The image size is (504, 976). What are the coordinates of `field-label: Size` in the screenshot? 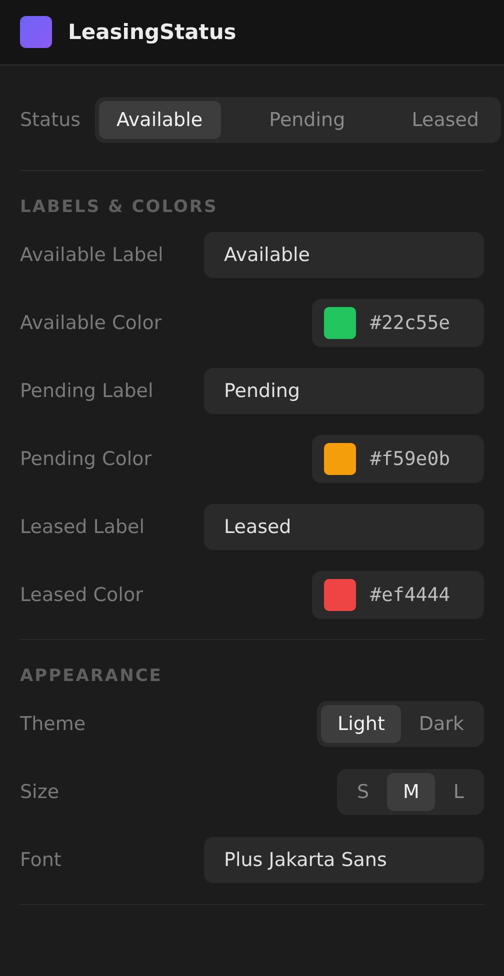 It's located at (40, 792).